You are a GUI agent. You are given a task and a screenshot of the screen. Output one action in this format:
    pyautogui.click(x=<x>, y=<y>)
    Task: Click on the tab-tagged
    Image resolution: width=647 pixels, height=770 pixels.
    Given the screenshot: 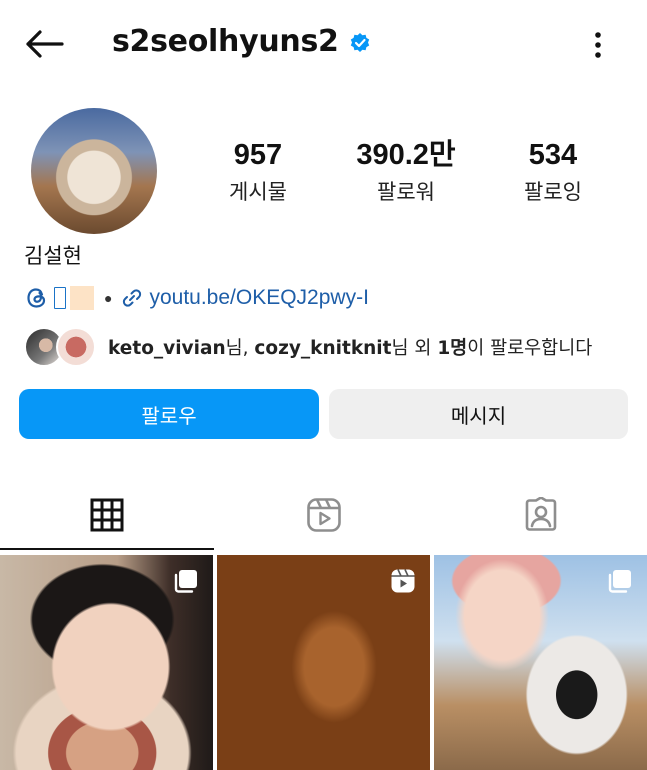 What is the action you would take?
    pyautogui.click(x=540, y=515)
    